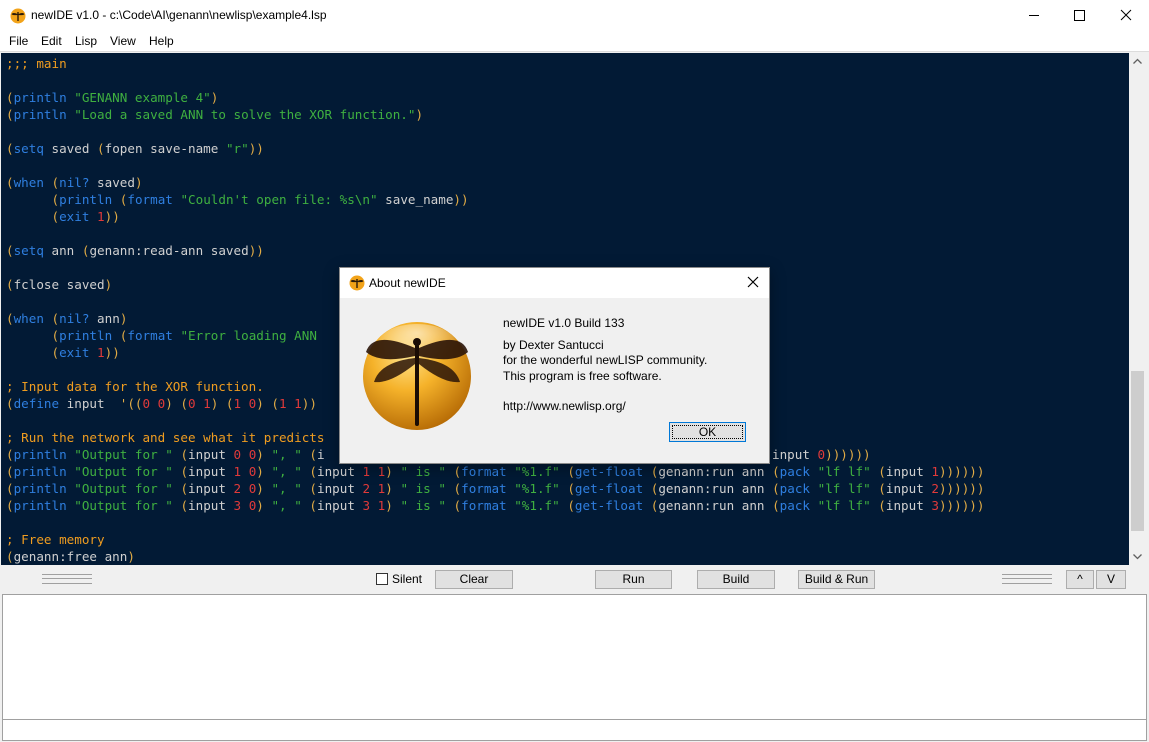  Describe the element at coordinates (1027, 579) in the screenshot. I see `splitter-grip-right` at that location.